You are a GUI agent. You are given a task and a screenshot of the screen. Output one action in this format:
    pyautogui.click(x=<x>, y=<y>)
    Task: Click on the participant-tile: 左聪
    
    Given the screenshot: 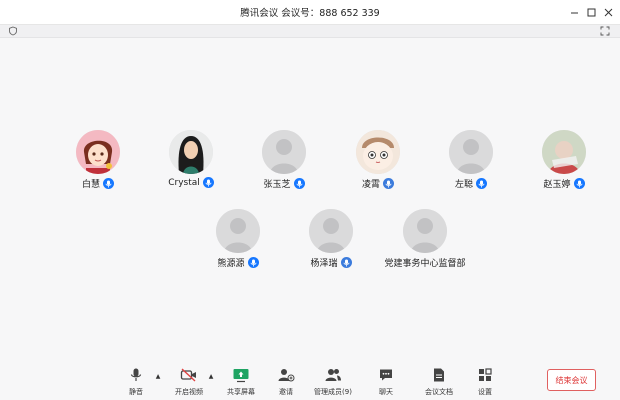 What is the action you would take?
    pyautogui.click(x=471, y=161)
    